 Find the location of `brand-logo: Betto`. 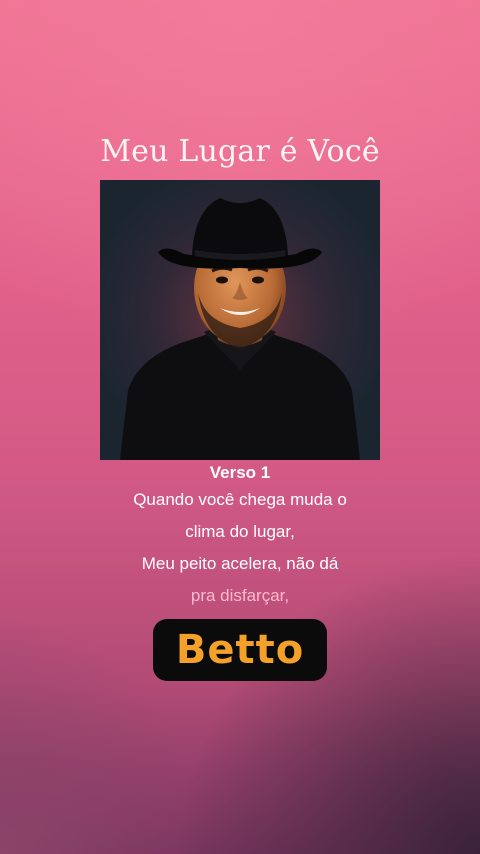

brand-logo: Betto is located at coordinates (240, 650).